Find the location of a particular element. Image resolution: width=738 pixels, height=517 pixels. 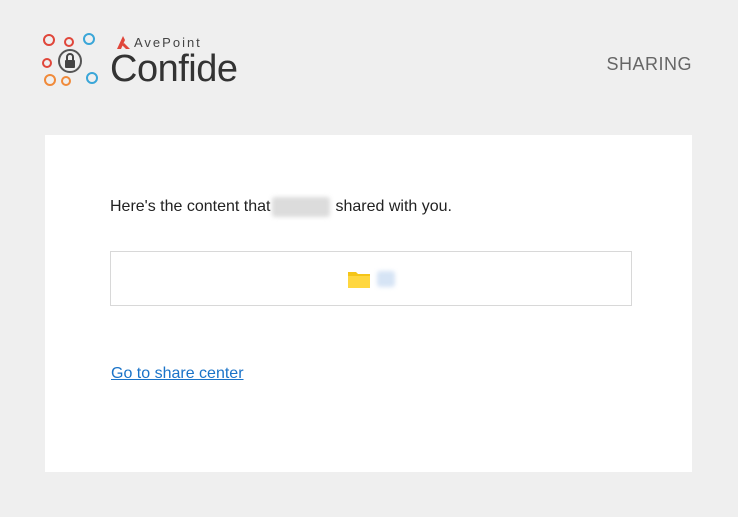

confide-logo-icon is located at coordinates (70, 59).